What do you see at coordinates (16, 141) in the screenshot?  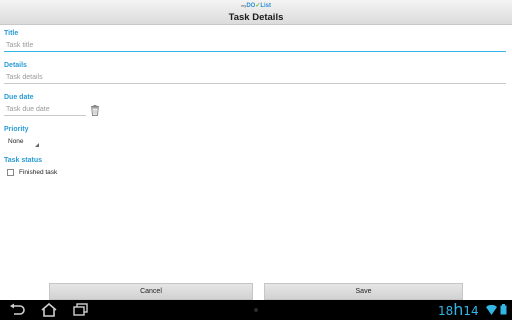 I see `priority-value: None` at bounding box center [16, 141].